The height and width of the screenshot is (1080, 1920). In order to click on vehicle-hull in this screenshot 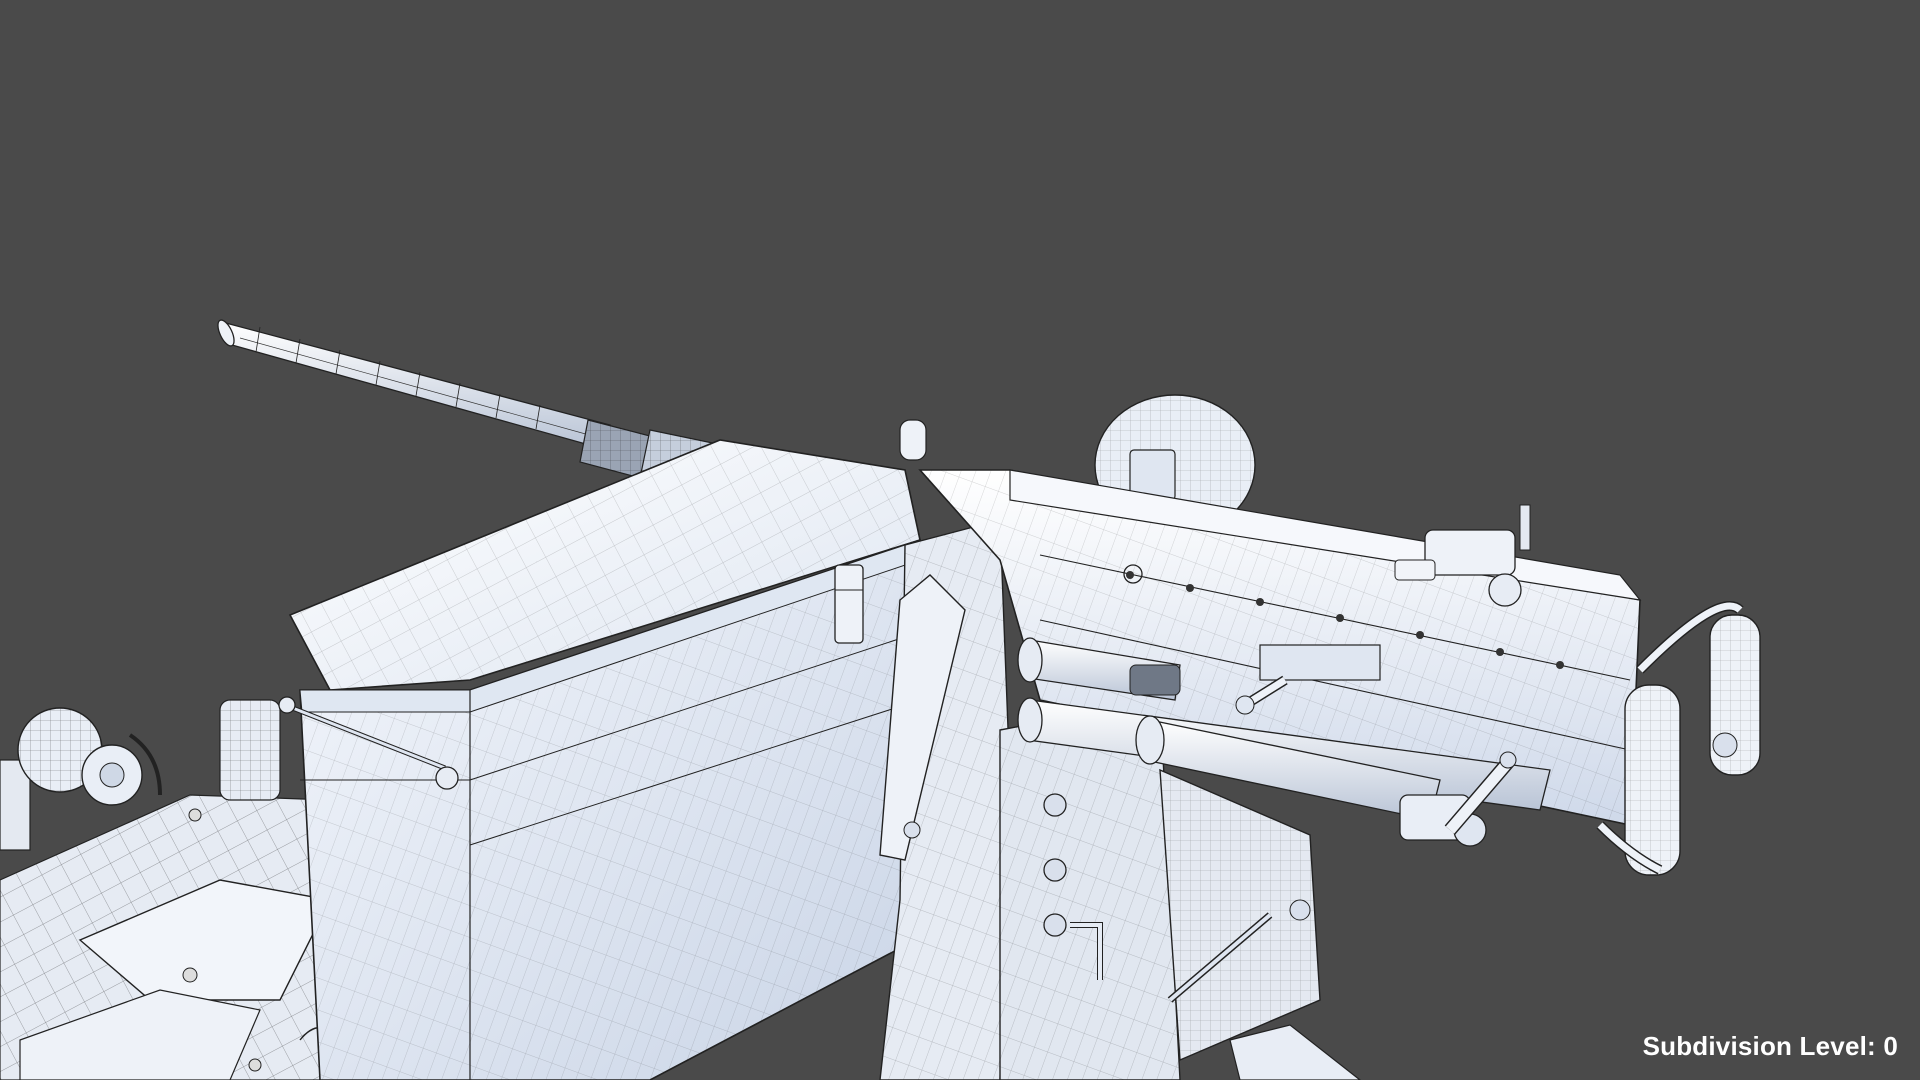, I will do `click(170, 937)`.